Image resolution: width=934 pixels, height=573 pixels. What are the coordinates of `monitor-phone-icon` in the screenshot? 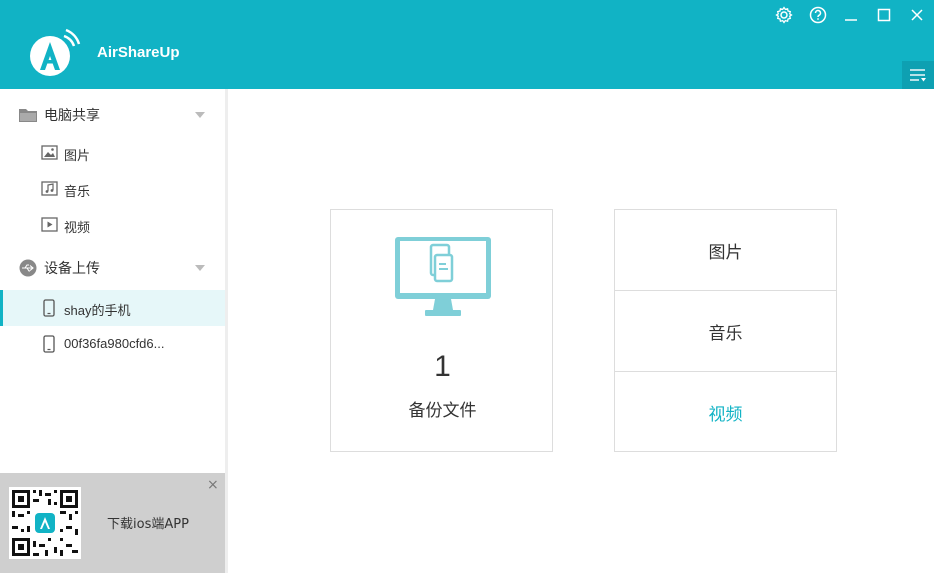 It's located at (443, 276).